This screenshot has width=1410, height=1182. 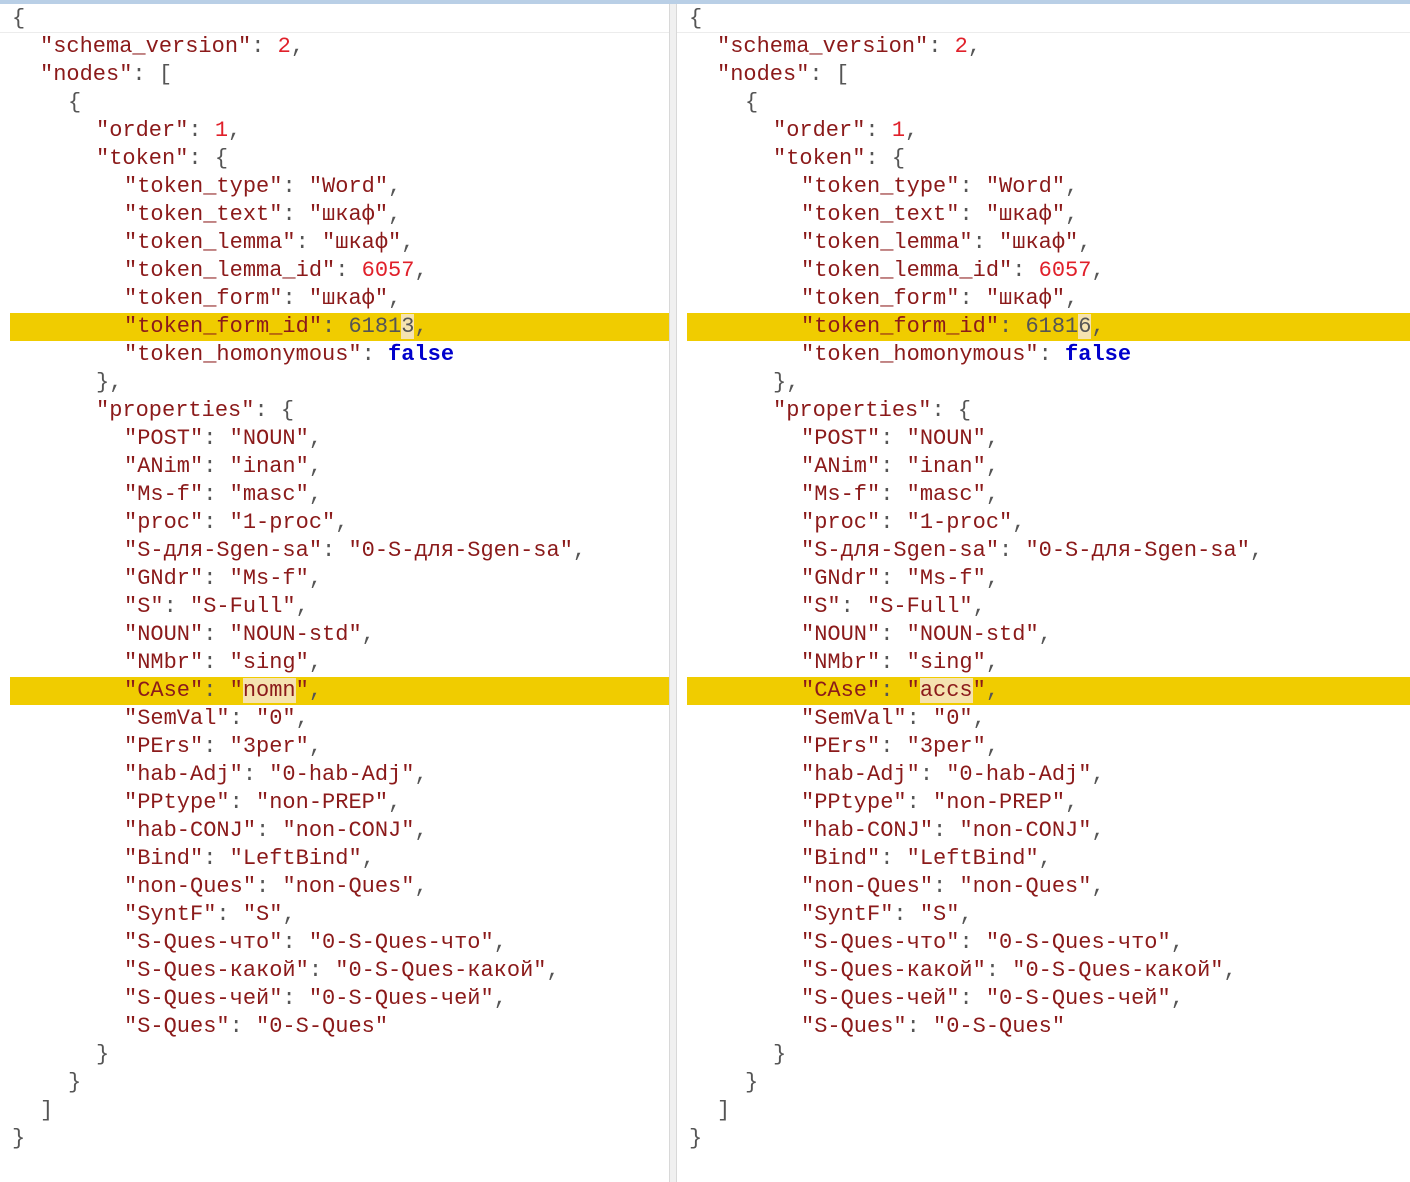 I want to click on code-line: "SemVal": "0",, so click(x=1043, y=719).